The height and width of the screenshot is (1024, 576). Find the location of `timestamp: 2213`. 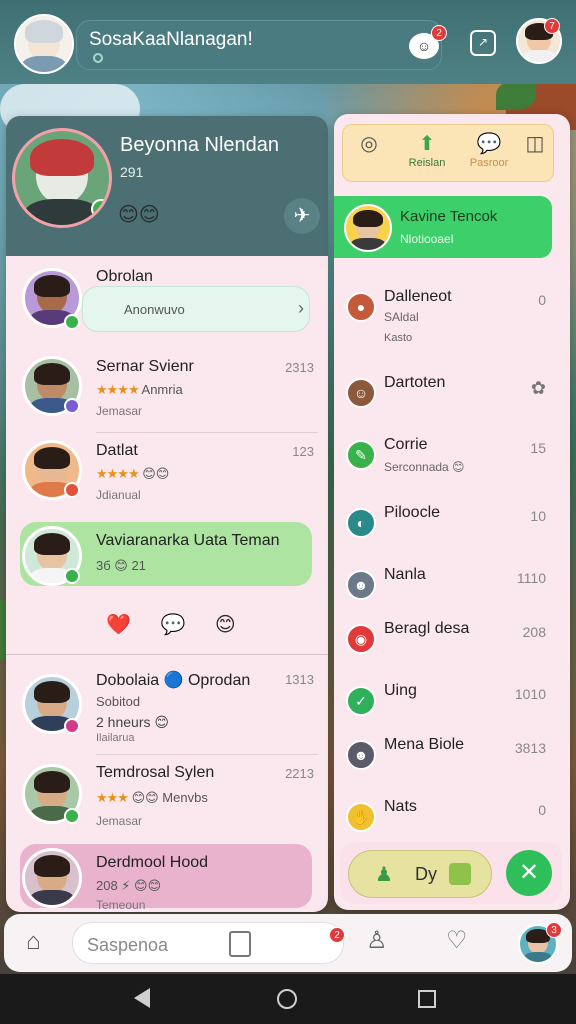

timestamp: 2213 is located at coordinates (299, 773).